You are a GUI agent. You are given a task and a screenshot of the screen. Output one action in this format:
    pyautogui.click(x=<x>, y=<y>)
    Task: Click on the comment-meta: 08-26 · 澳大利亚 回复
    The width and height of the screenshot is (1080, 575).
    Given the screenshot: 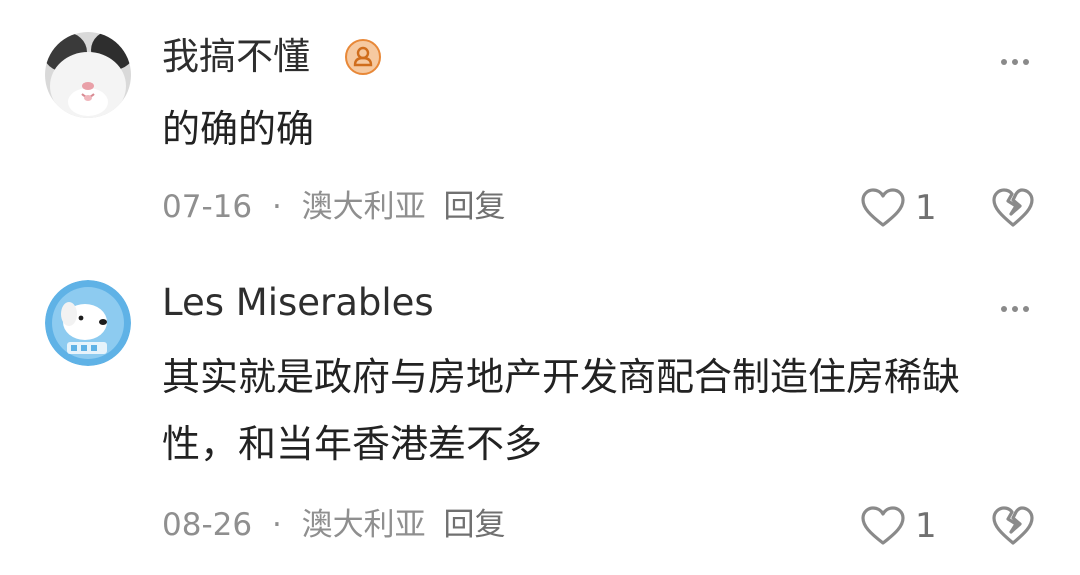 What is the action you would take?
    pyautogui.click(x=334, y=525)
    